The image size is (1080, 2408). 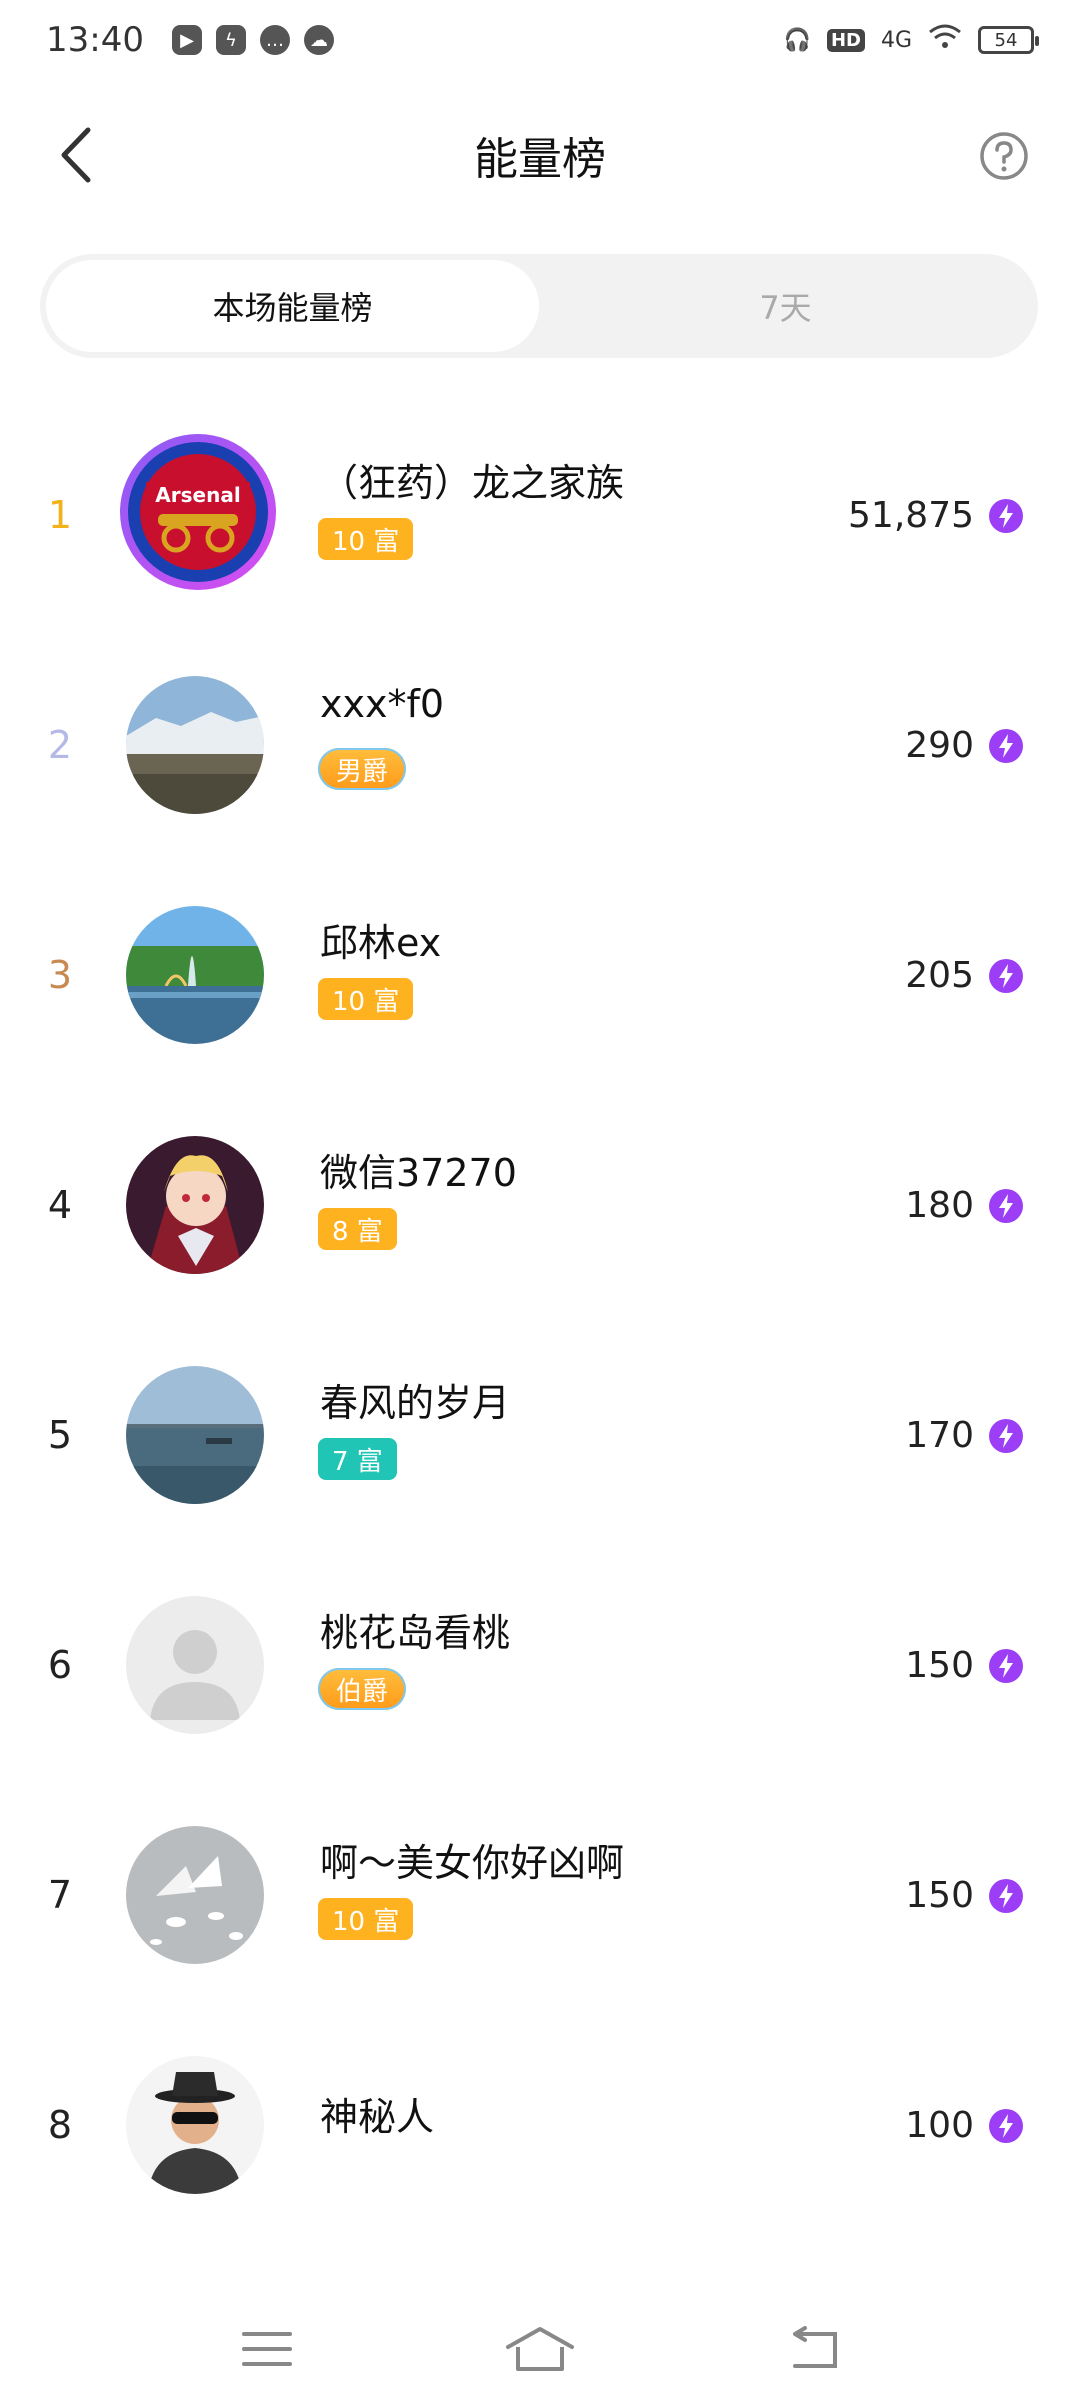 What do you see at coordinates (381, 943) in the screenshot?
I see `user-name: 邱林ex` at bounding box center [381, 943].